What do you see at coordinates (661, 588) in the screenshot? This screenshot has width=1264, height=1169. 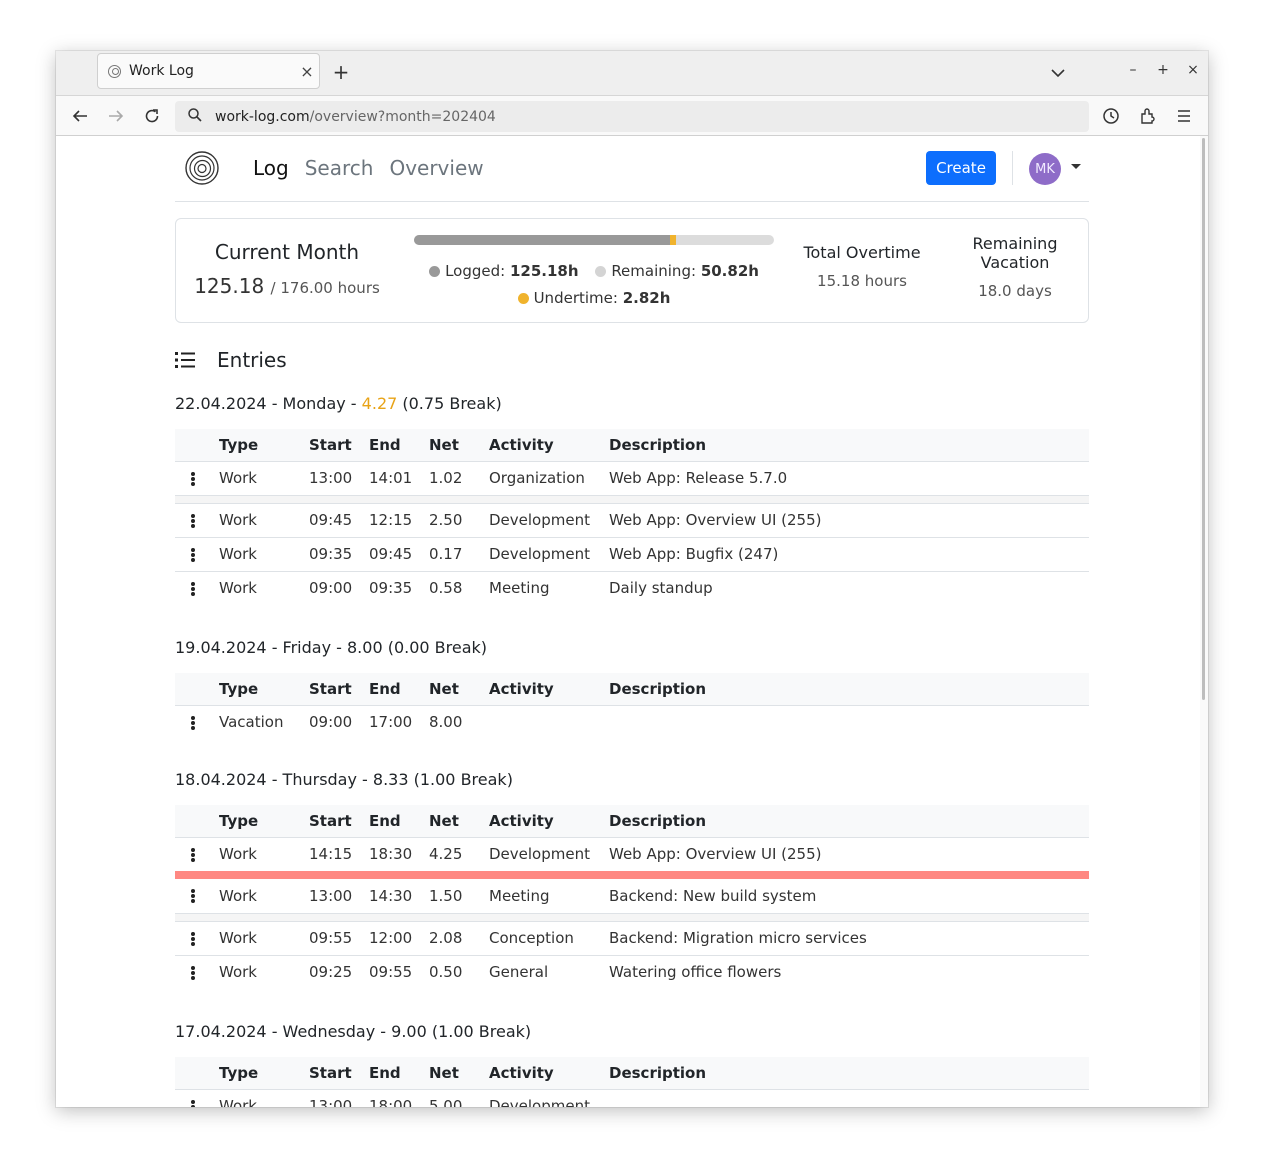 I see `entry-description: Daily standup` at bounding box center [661, 588].